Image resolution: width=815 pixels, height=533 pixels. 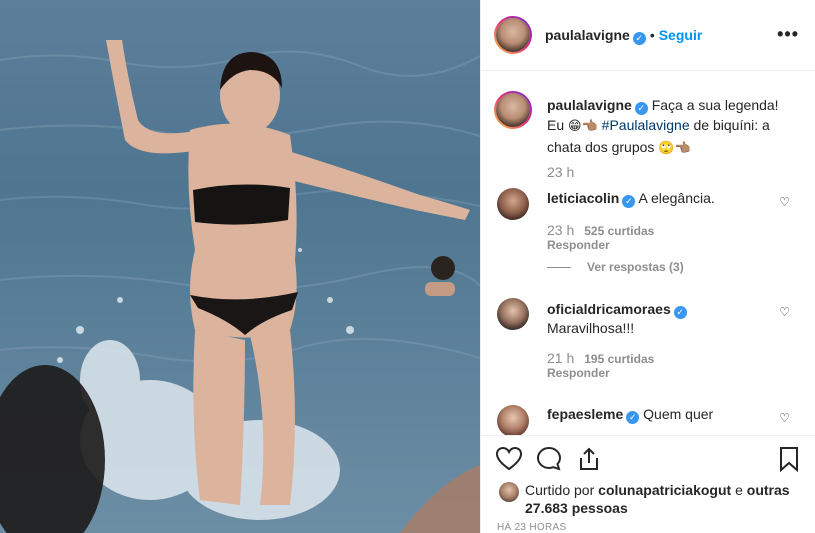 What do you see at coordinates (739, 490) in the screenshot?
I see `liked-and: e` at bounding box center [739, 490].